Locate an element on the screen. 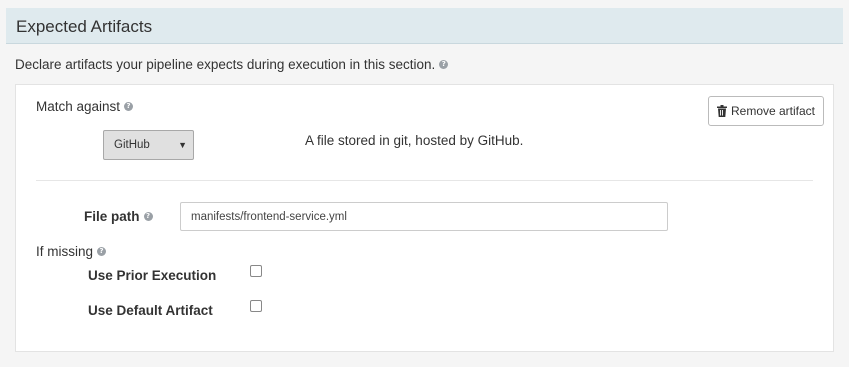  divider is located at coordinates (424, 180).